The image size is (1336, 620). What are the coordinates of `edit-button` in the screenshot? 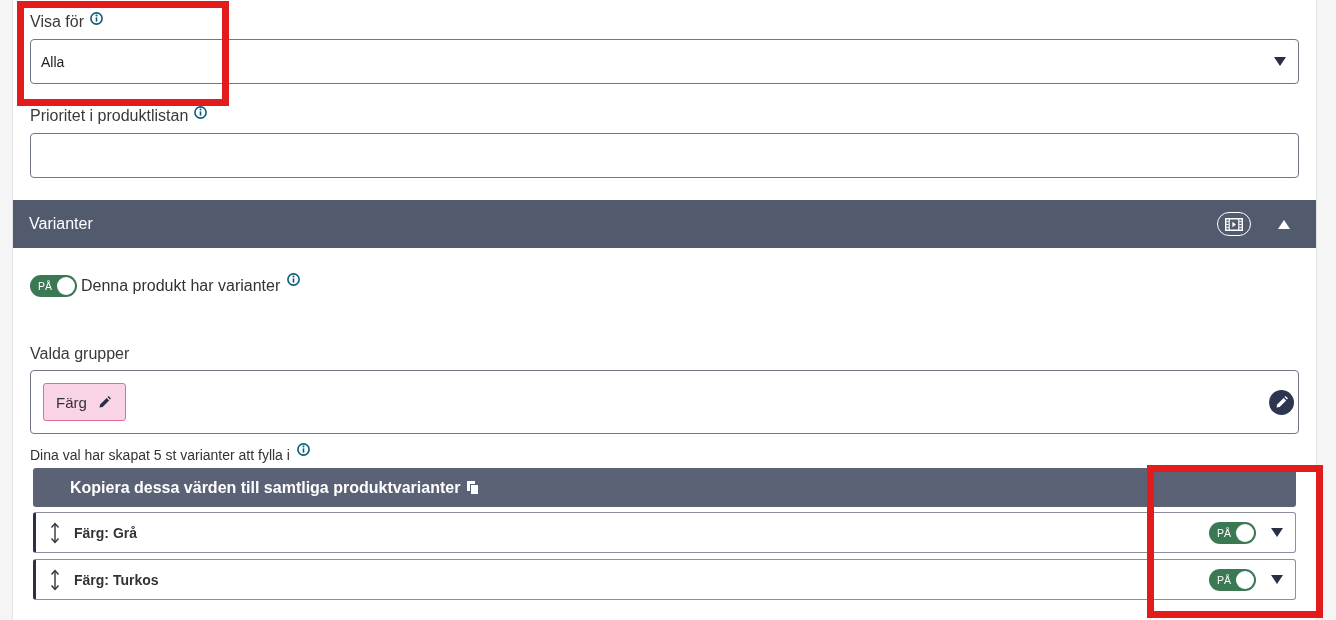 It's located at (1281, 402).